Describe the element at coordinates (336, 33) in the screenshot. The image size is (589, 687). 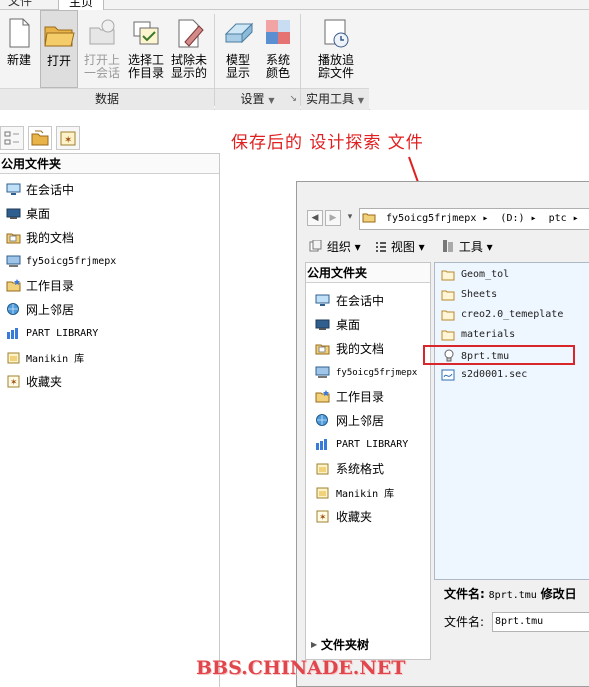
I see `play-trail-file-icon` at that location.